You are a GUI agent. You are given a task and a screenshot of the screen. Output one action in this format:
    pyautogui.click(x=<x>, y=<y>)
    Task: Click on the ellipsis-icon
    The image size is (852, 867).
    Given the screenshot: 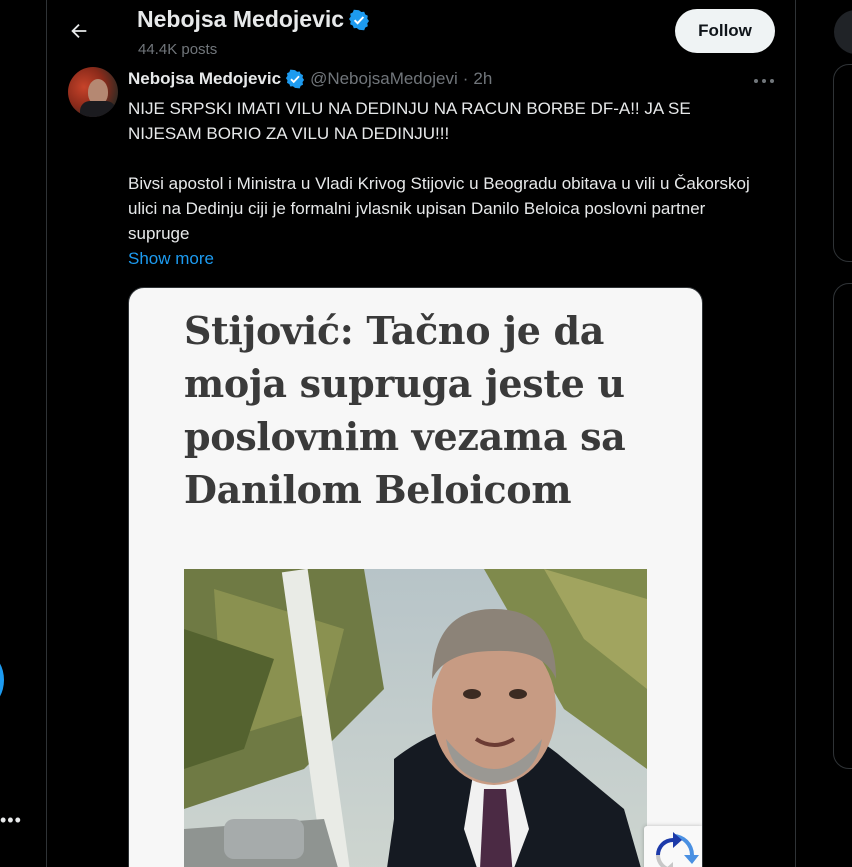 What is the action you would take?
    pyautogui.click(x=764, y=81)
    